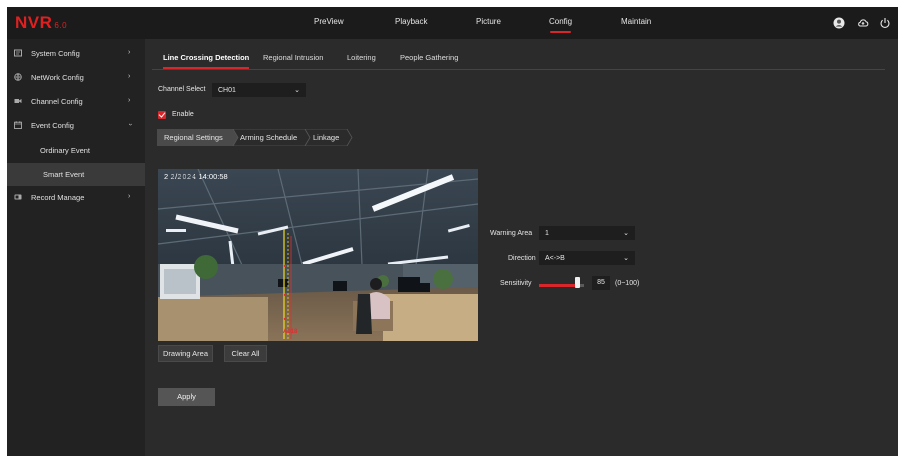  What do you see at coordinates (76, 126) in the screenshot?
I see `sidebar-item-event-config: Event Config ›` at bounding box center [76, 126].